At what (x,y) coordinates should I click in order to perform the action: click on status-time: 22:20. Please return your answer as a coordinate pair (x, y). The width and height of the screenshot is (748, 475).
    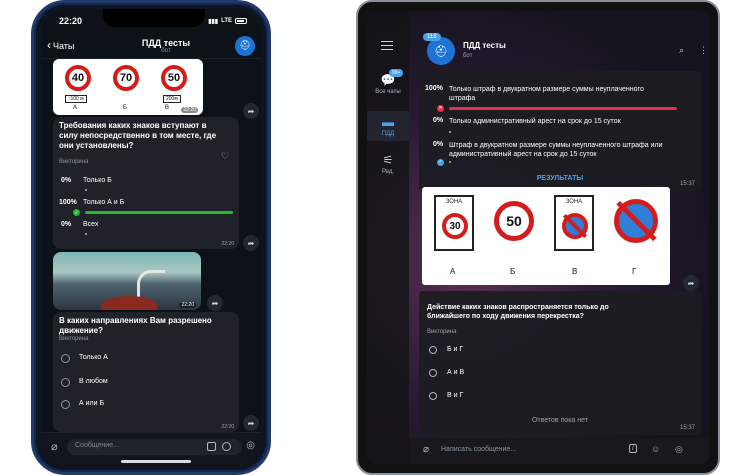
    Looking at the image, I should click on (71, 21).